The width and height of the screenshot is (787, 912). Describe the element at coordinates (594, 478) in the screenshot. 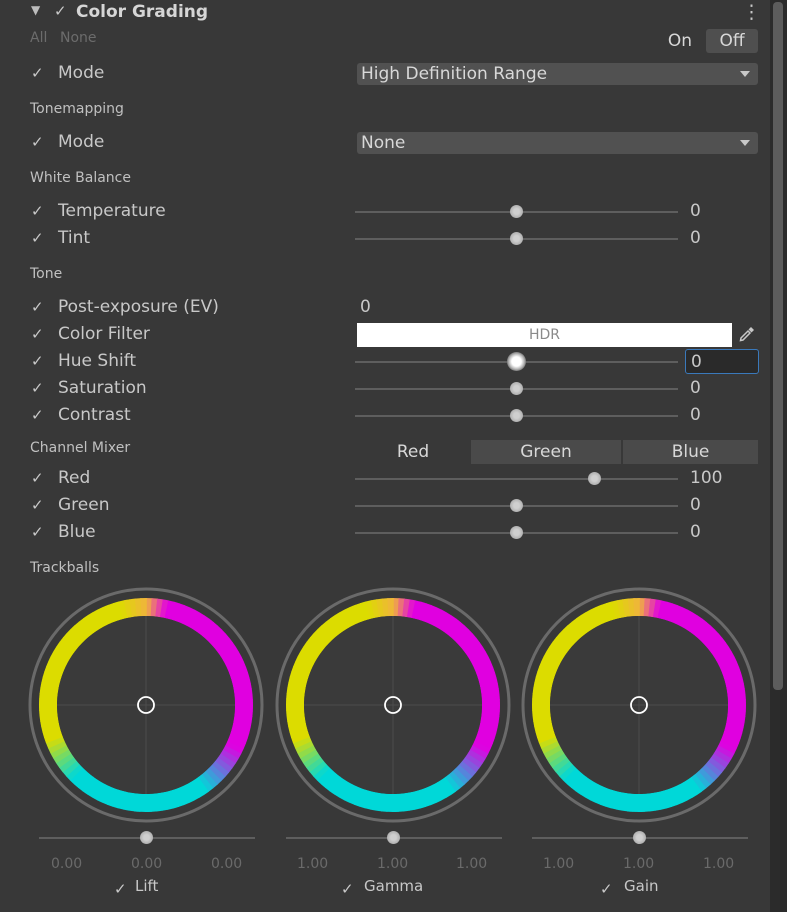

I see `mixer-red-slider-thumb` at that location.